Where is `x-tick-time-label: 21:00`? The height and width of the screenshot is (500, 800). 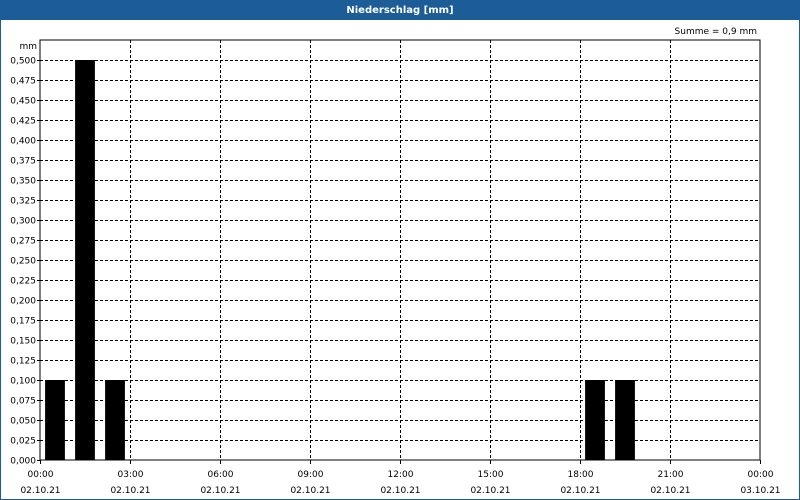
x-tick-time-label: 21:00 is located at coordinates (671, 475).